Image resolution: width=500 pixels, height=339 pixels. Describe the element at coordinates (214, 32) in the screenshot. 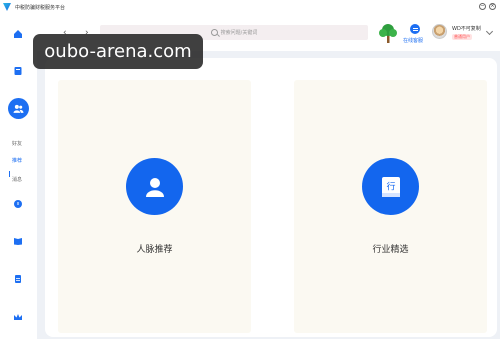

I see `search-icon` at that location.